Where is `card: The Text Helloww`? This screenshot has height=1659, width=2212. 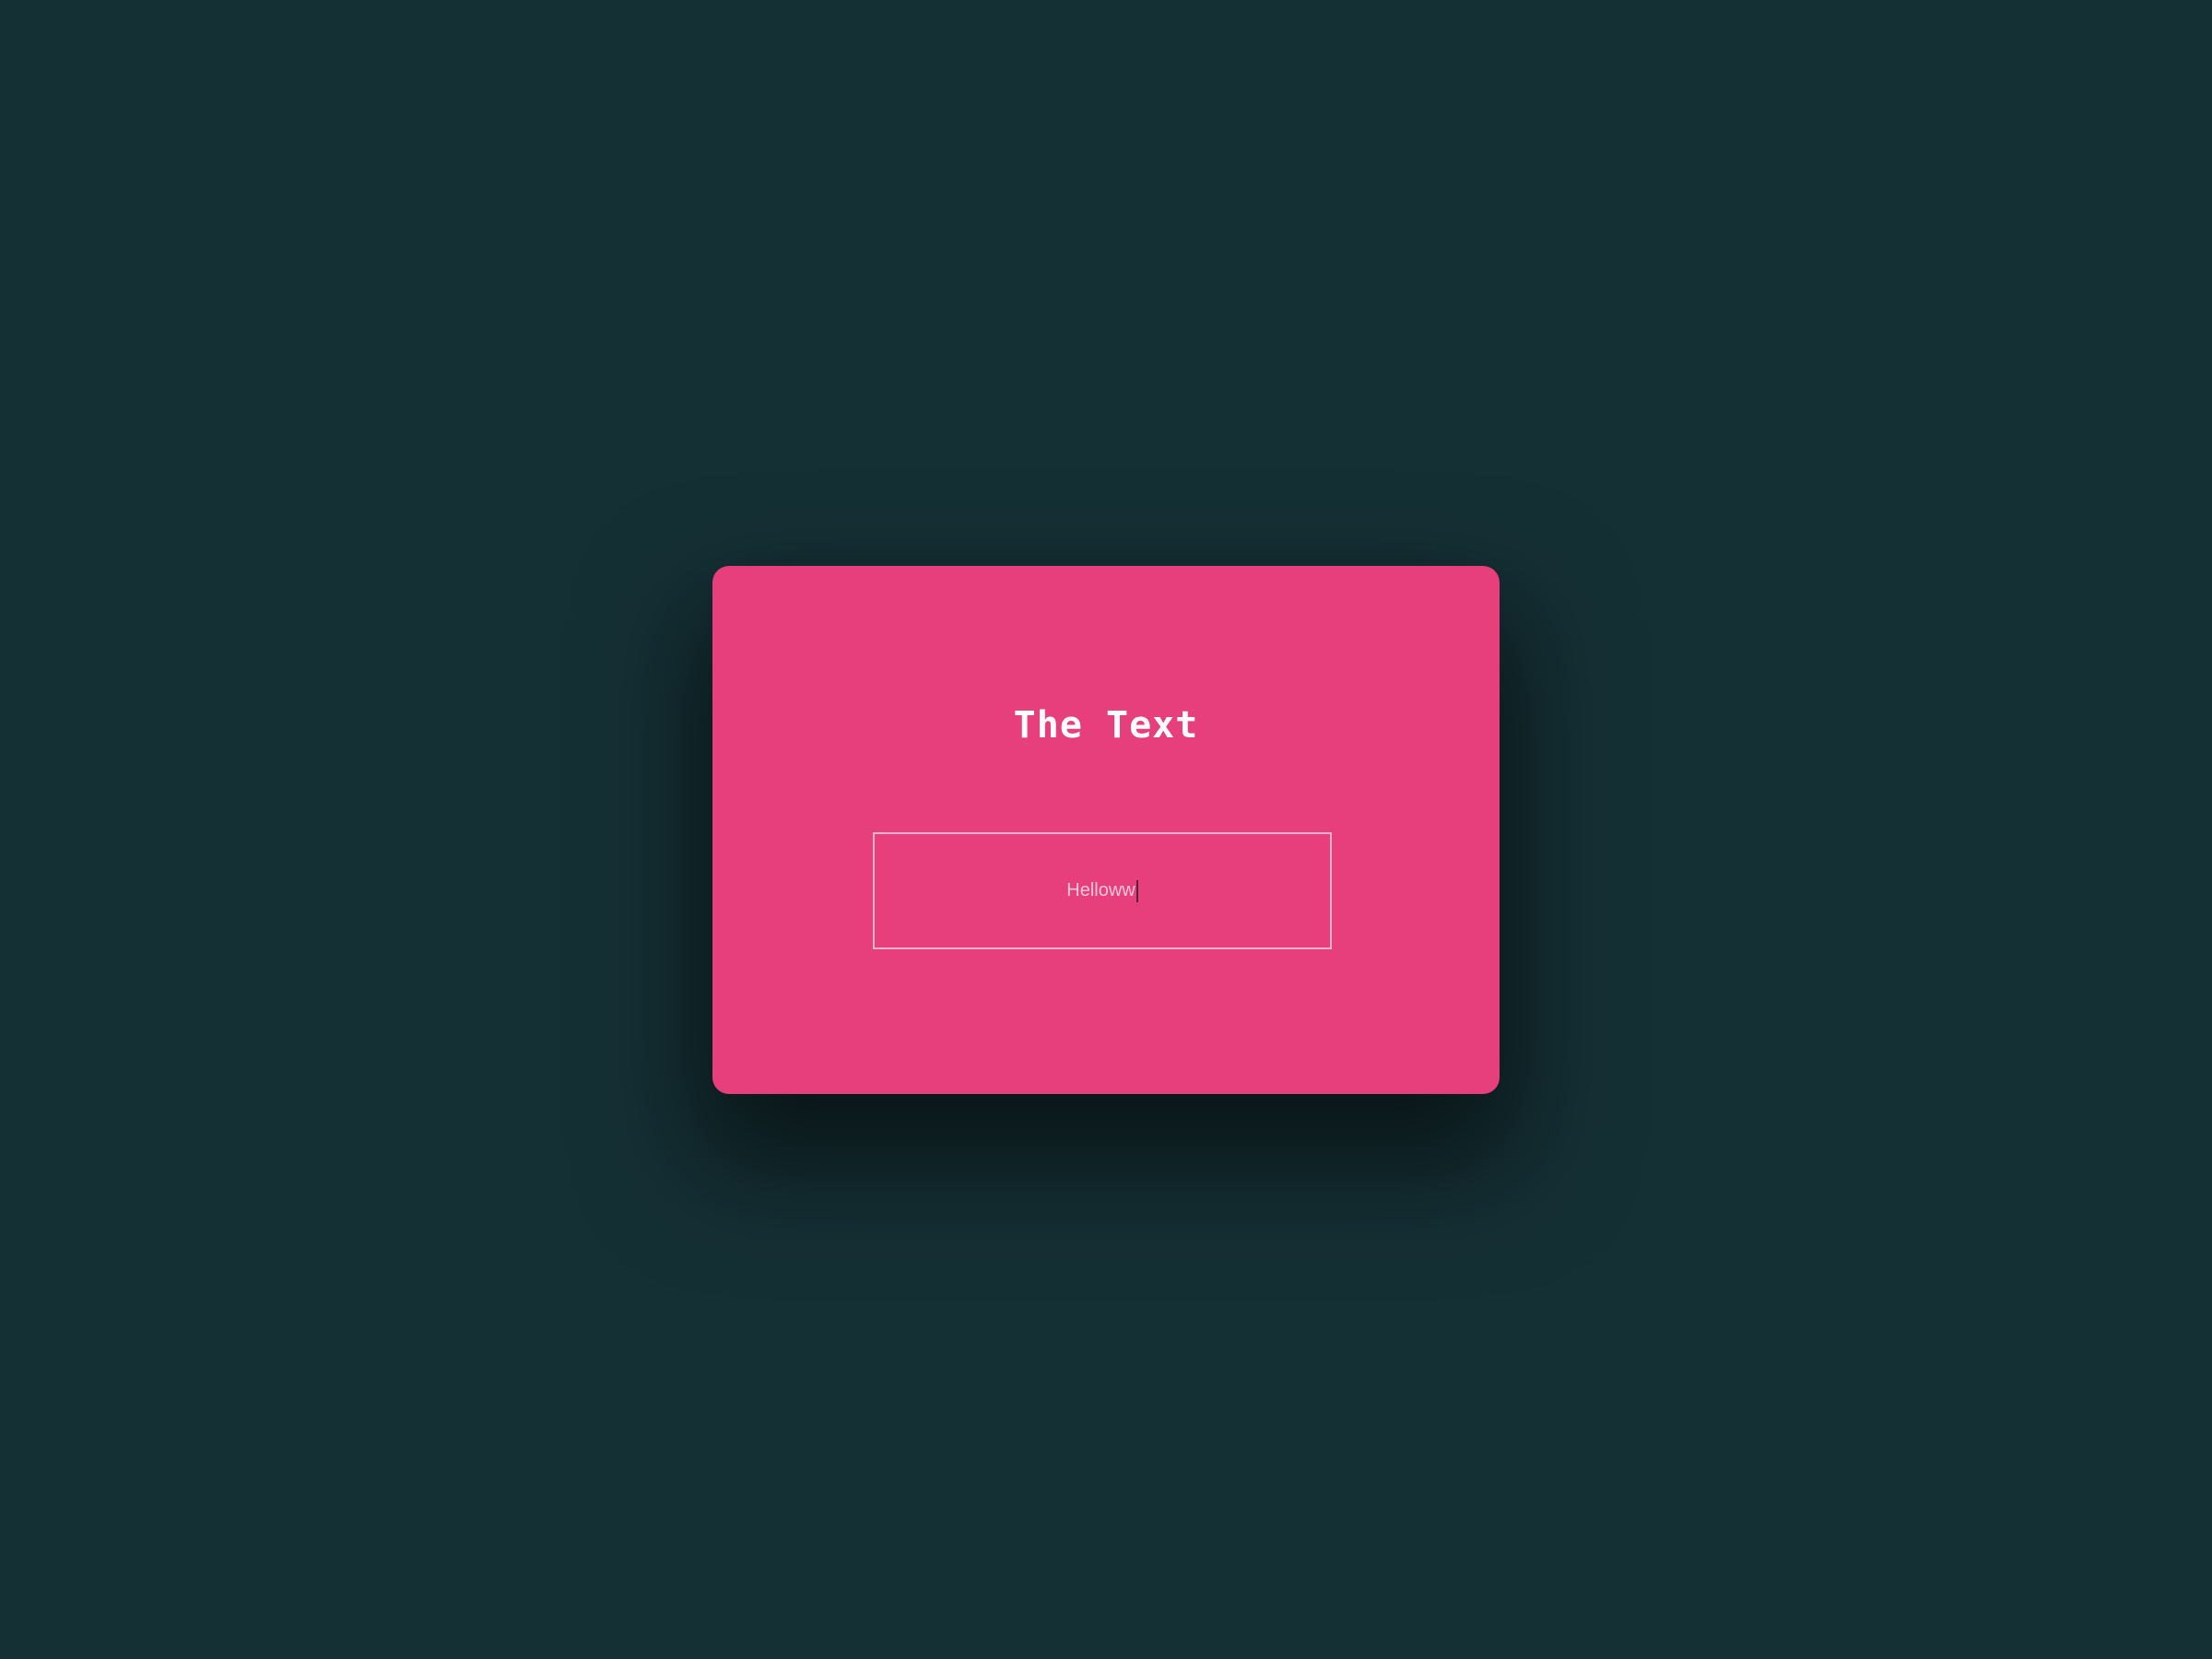 card: The Text Helloww is located at coordinates (1106, 830).